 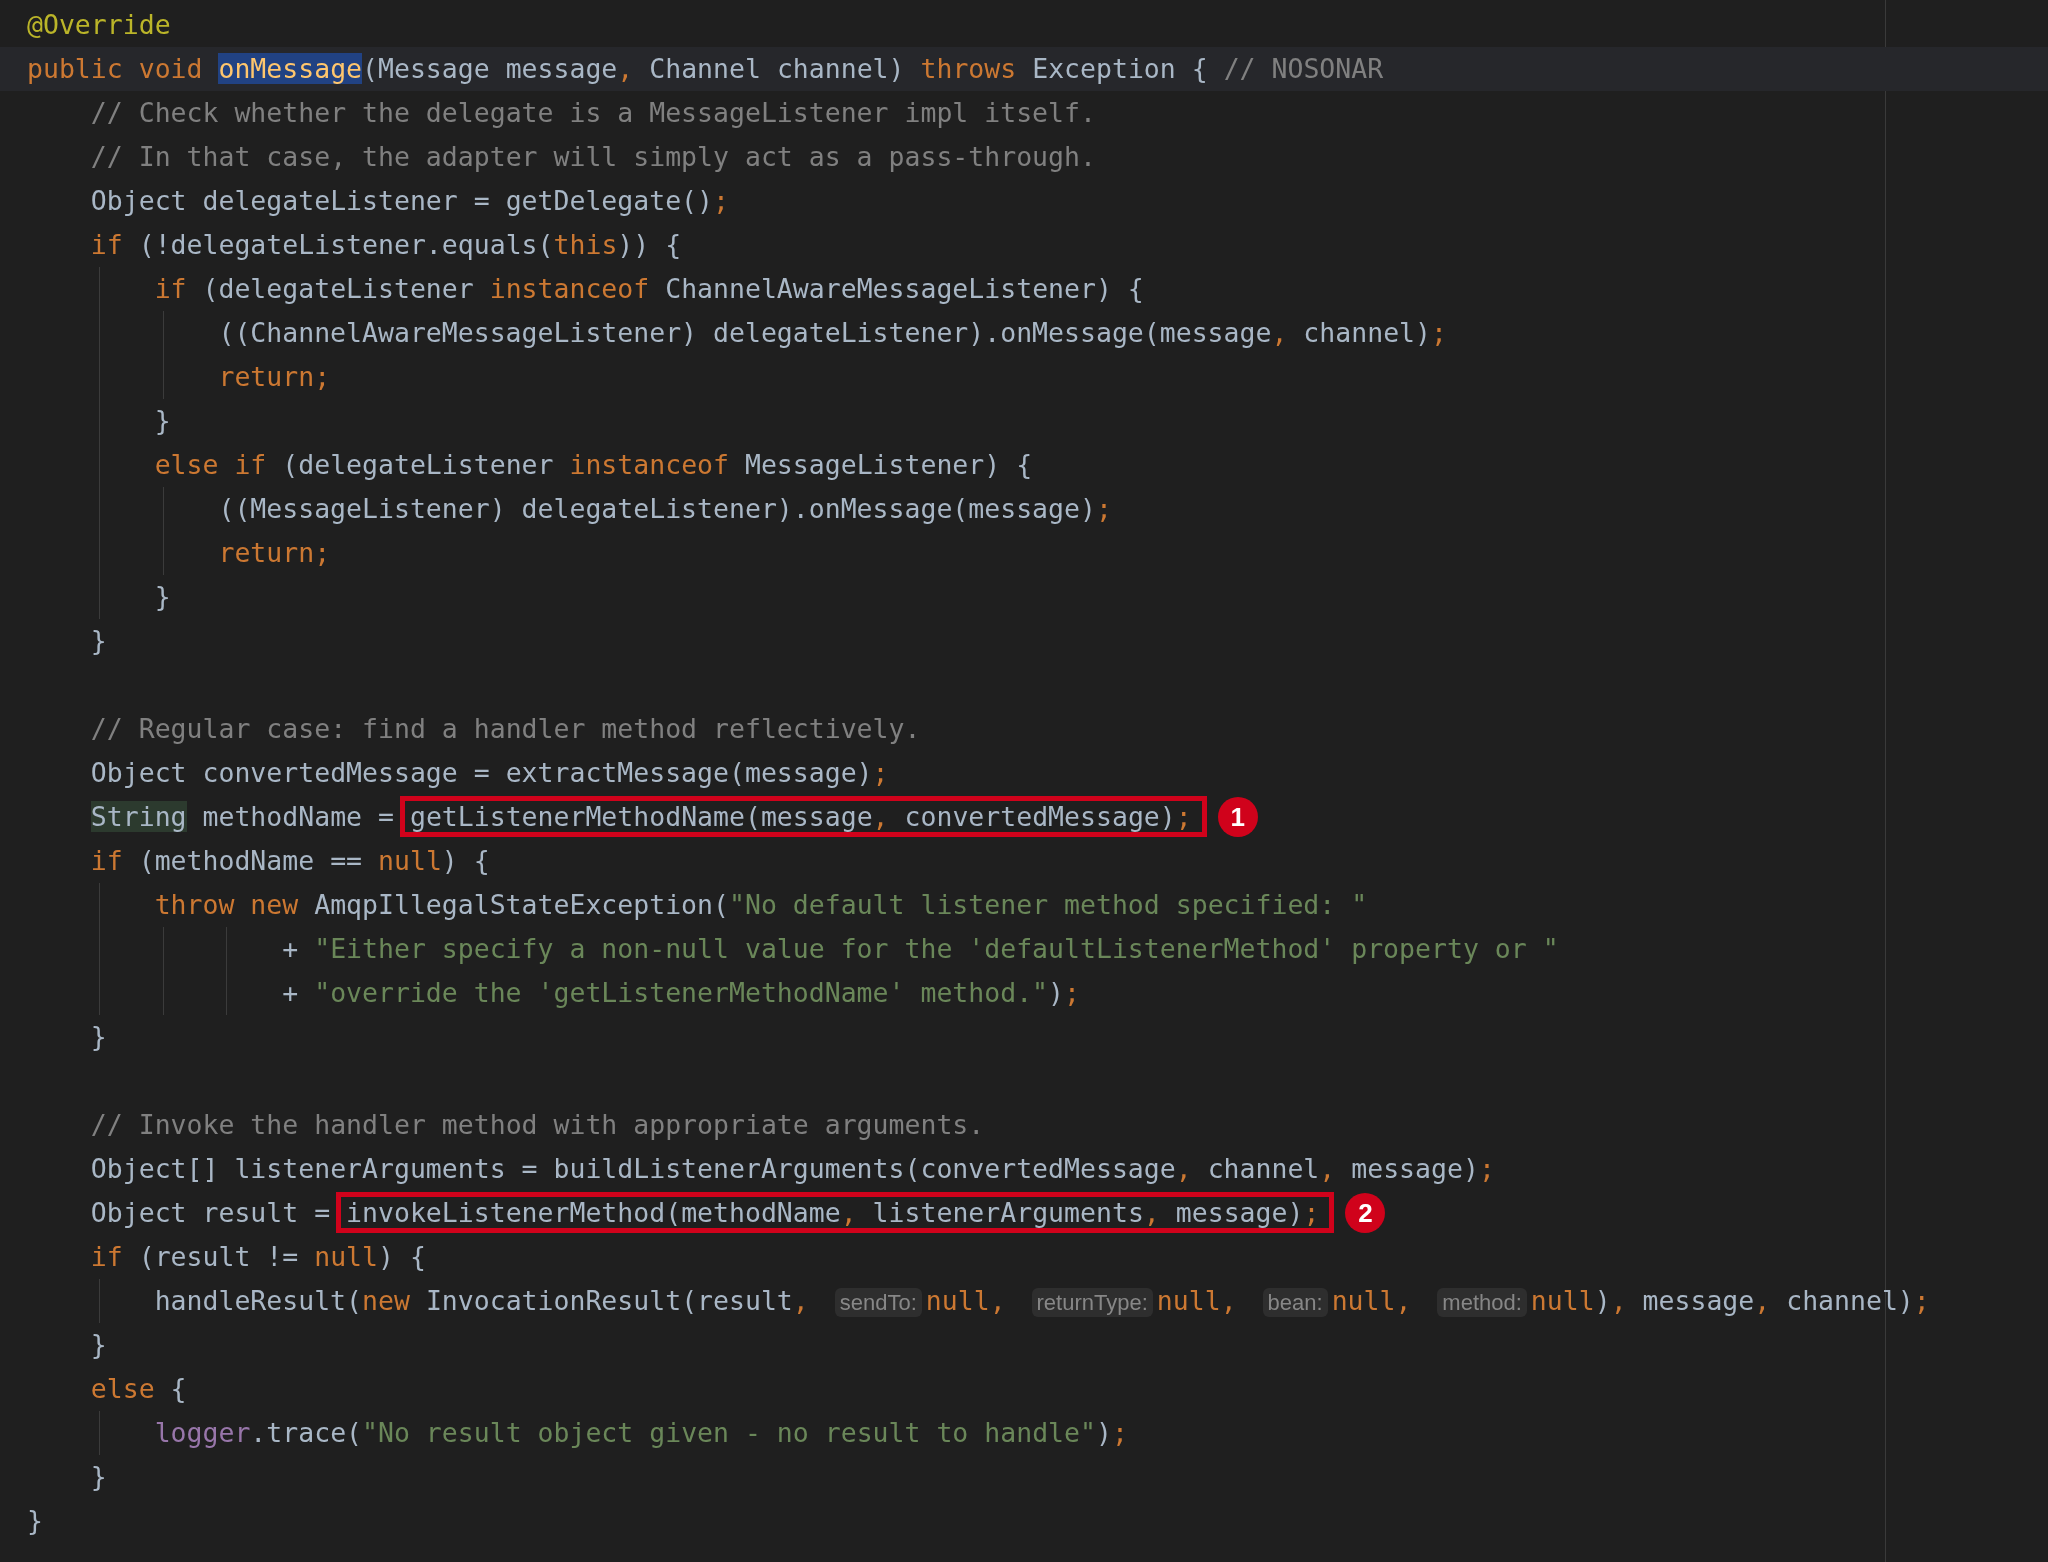 I want to click on parameter-hint: sendTo:, so click(x=878, y=1302).